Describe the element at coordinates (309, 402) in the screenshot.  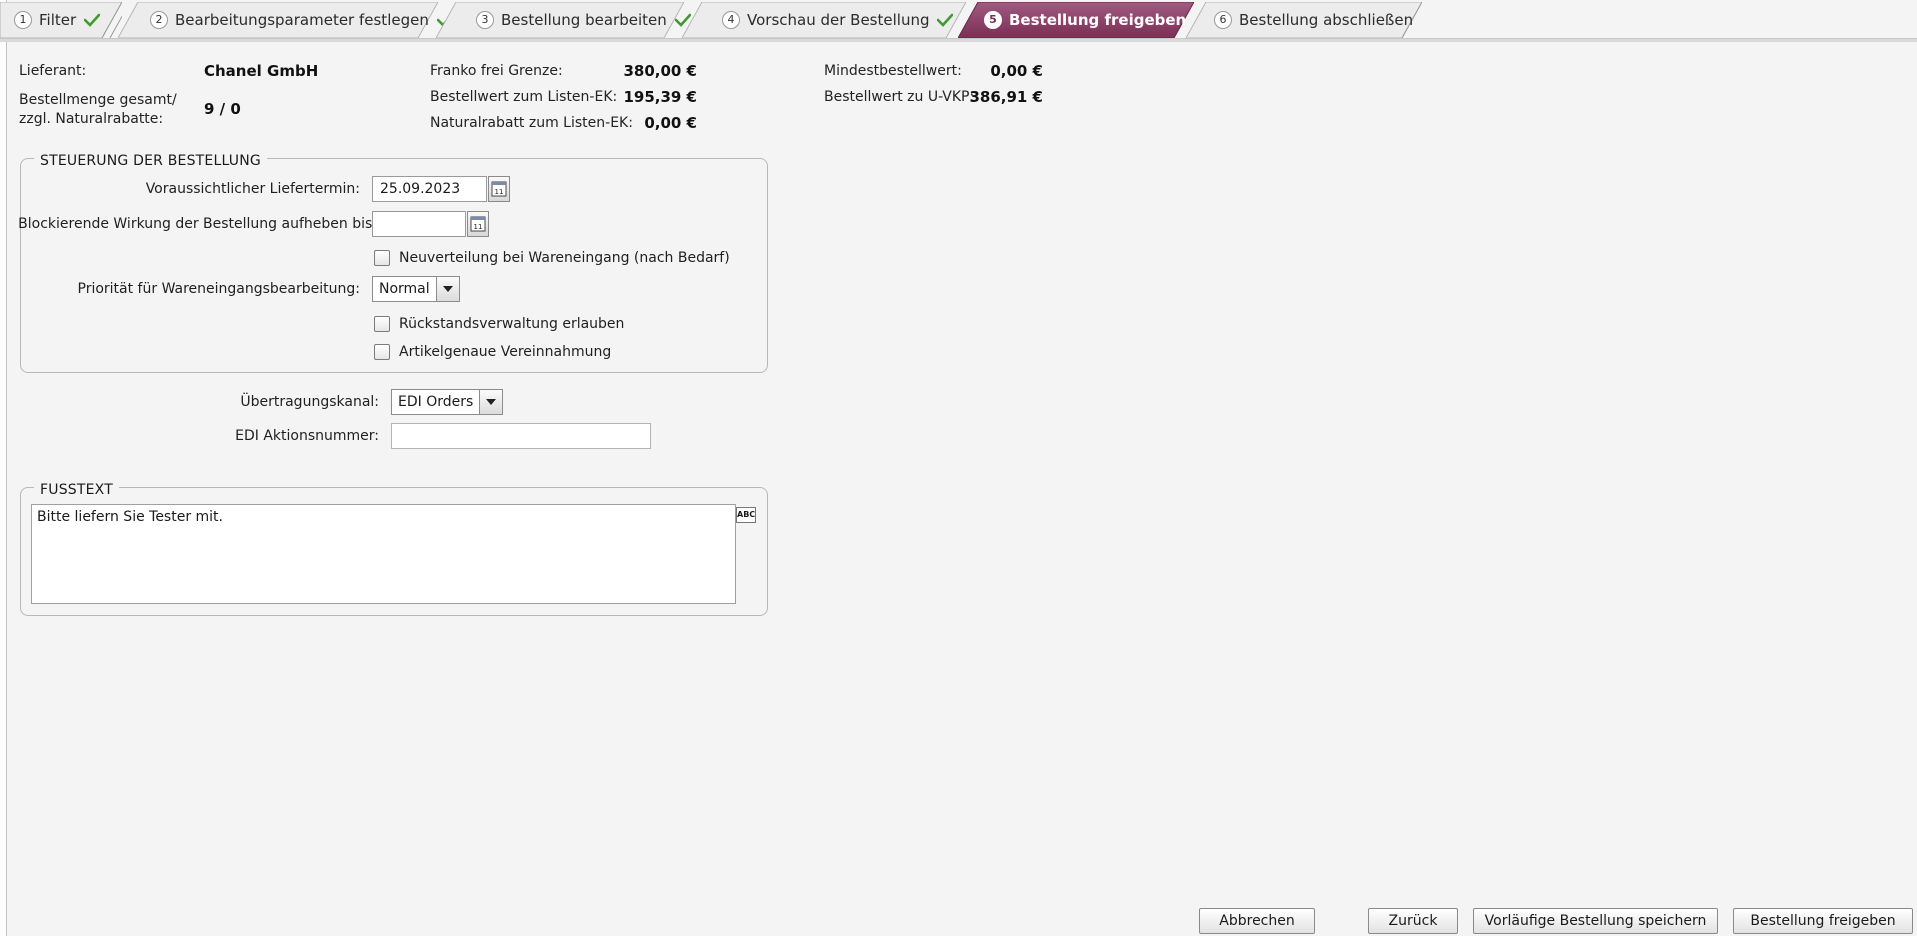
I see `channel-label: Übertragungskanal:` at that location.